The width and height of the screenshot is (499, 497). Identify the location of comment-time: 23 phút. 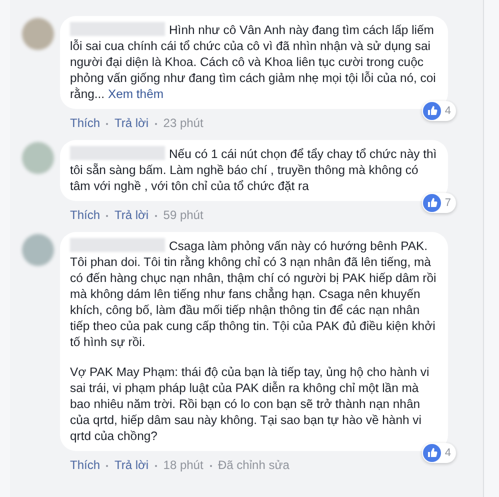
(183, 123).